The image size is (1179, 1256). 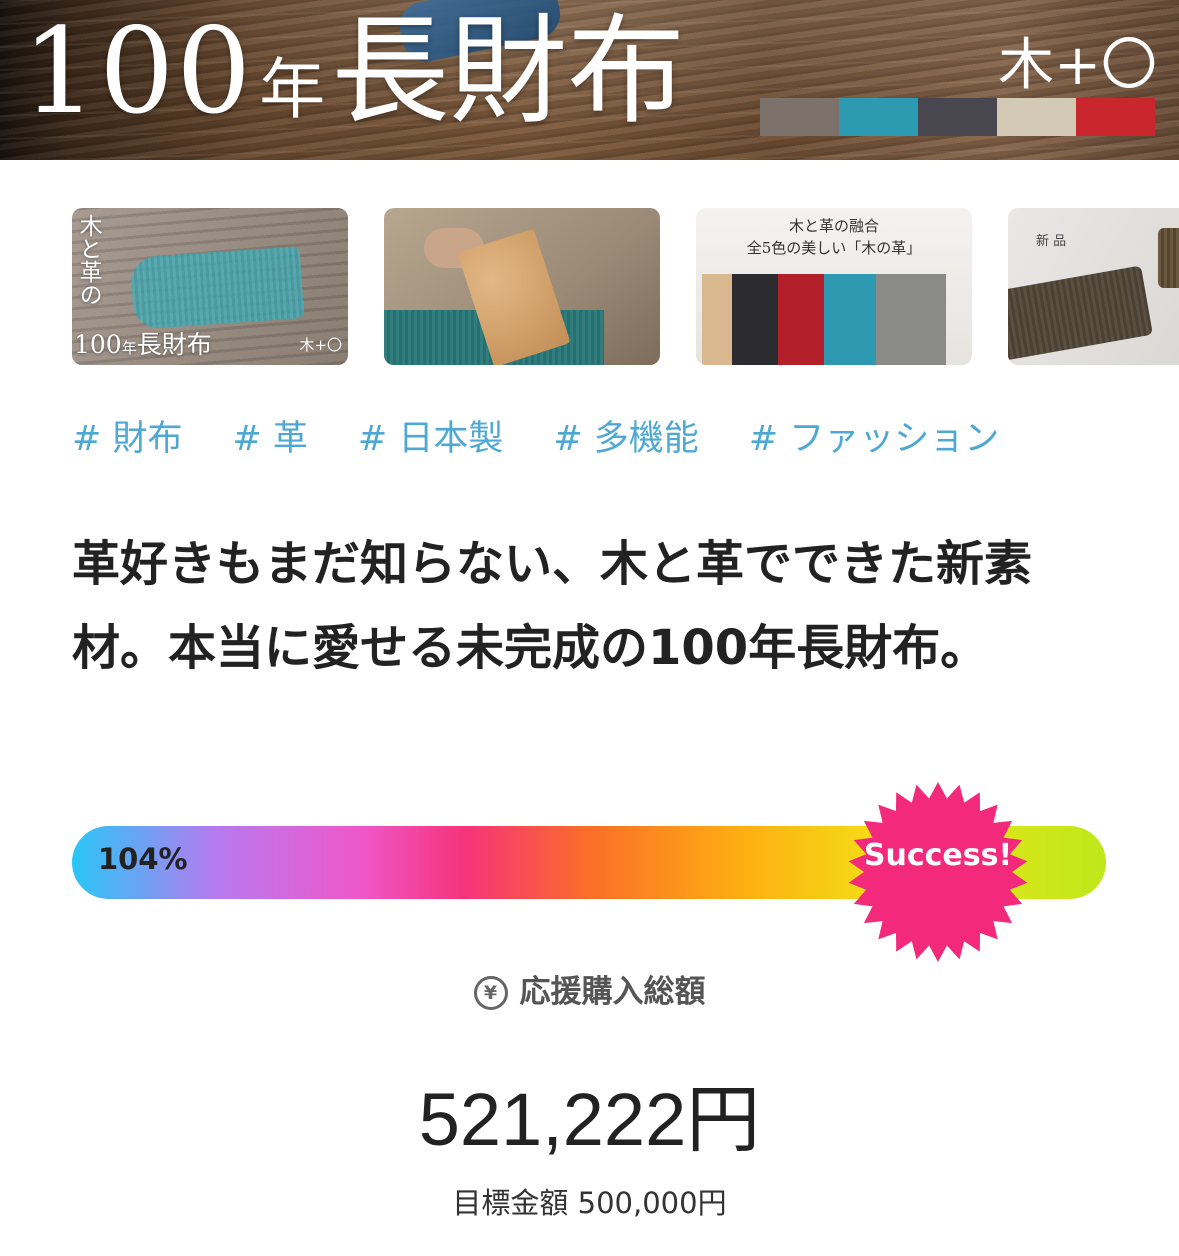 I want to click on thumbnail-caption-line1: 木と革の融合, so click(x=833, y=226).